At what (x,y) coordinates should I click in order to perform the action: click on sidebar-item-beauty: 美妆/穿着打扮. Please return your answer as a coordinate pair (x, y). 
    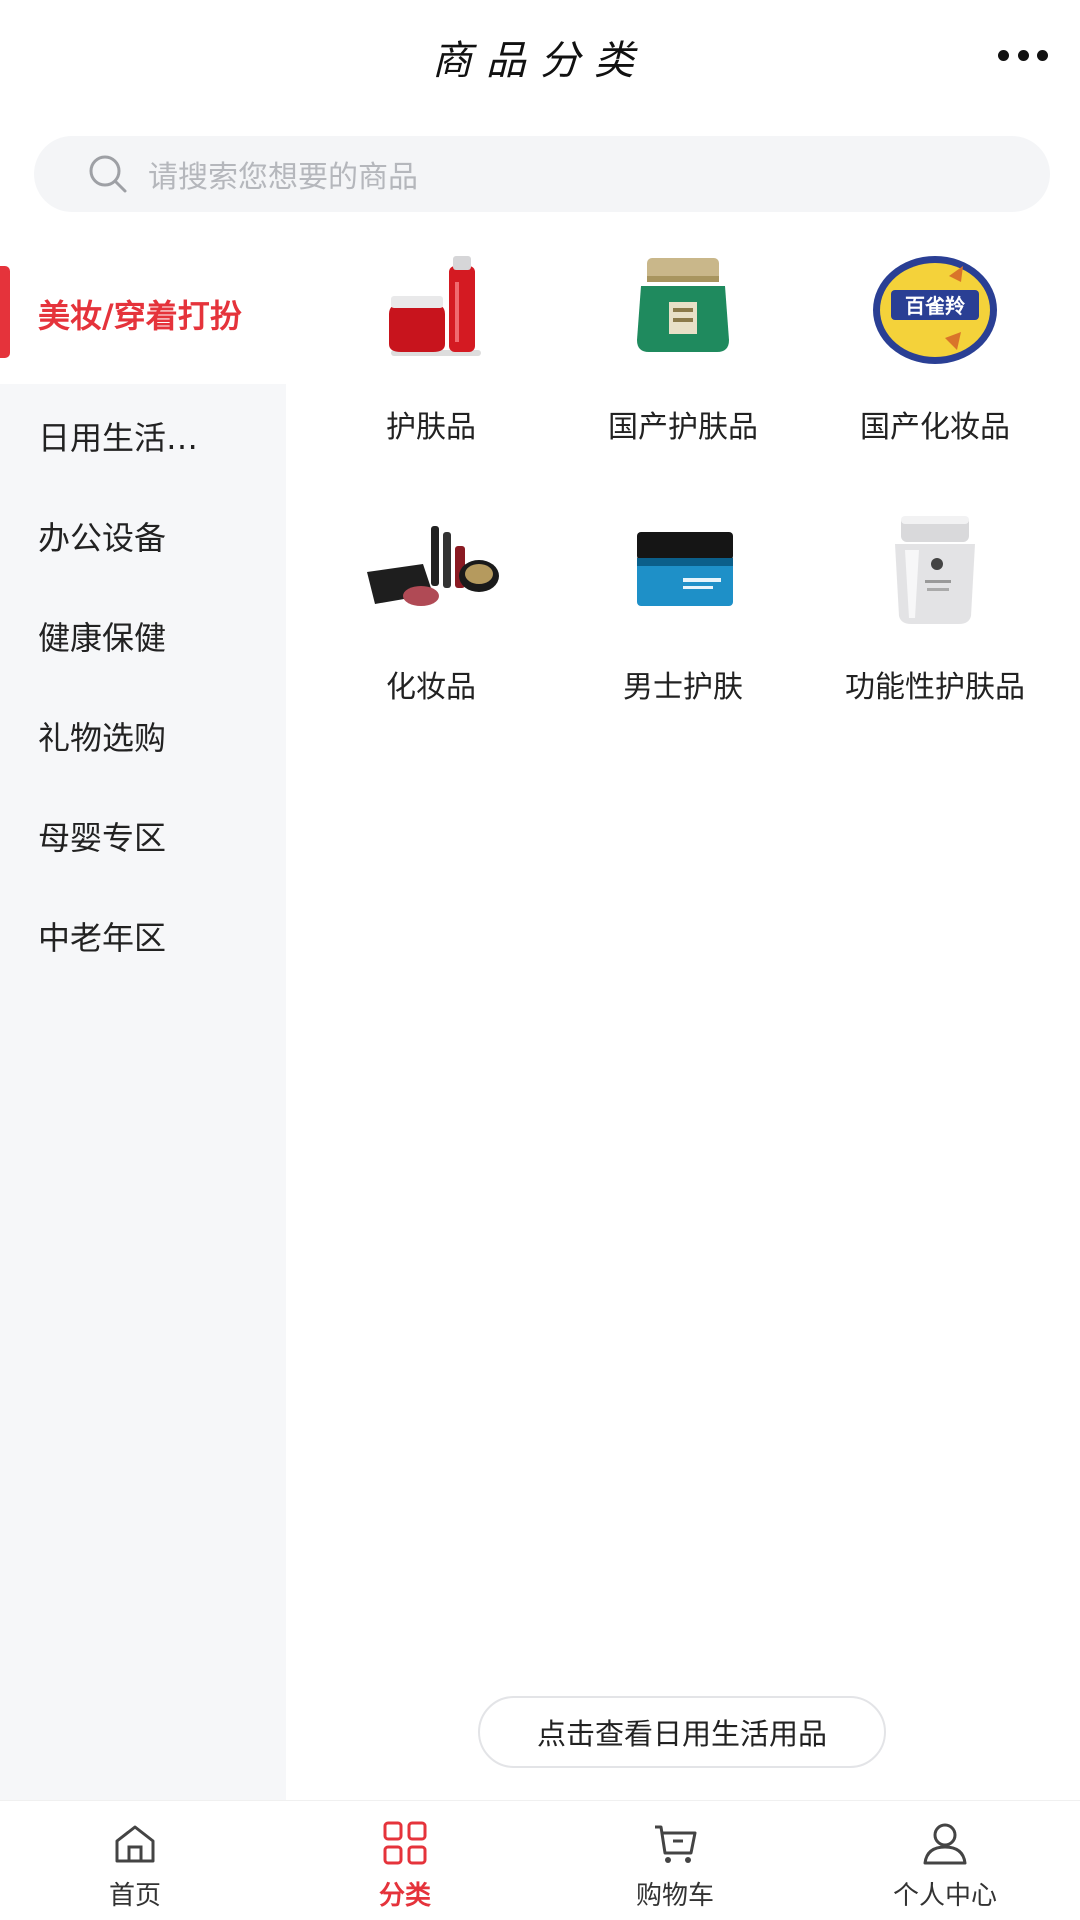
    Looking at the image, I should click on (143, 316).